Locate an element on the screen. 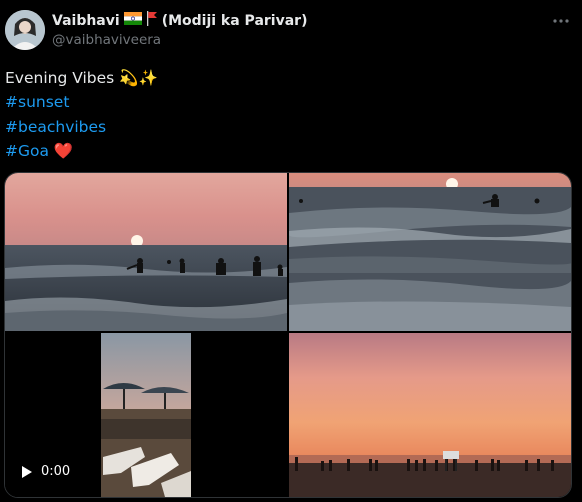 The height and width of the screenshot is (502, 582). author-name-row: Vaibhavi (Modiji ka Parivar) is located at coordinates (179, 20).